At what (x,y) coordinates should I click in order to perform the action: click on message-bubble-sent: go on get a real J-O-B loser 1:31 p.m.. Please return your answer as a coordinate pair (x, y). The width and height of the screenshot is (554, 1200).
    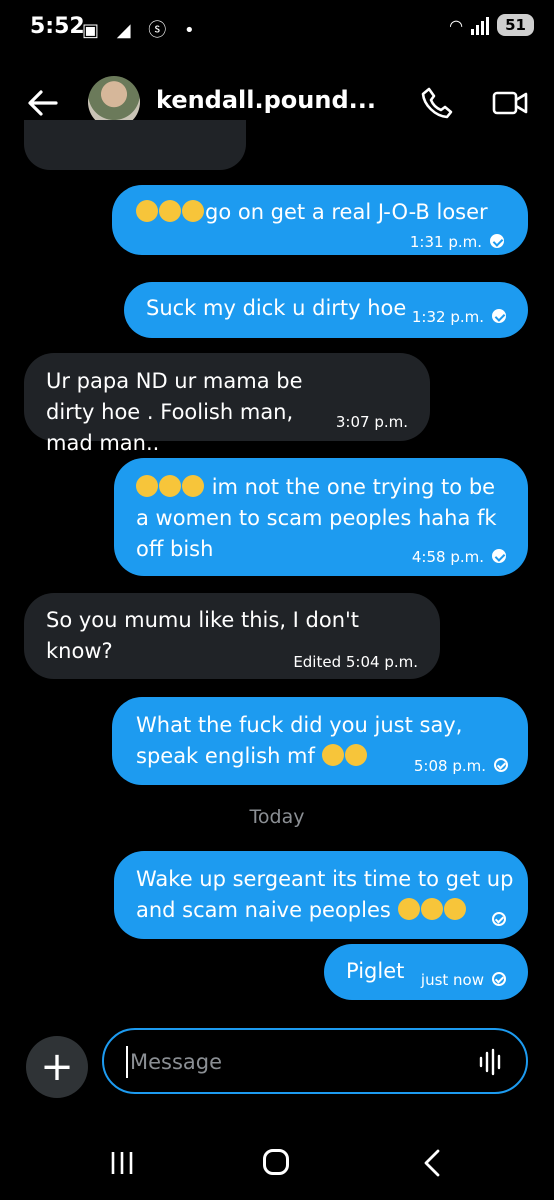
    Looking at the image, I should click on (320, 220).